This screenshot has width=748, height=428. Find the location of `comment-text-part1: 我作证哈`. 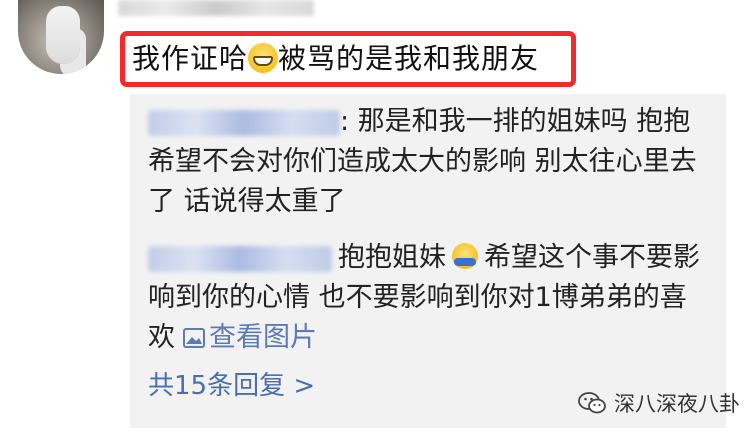

comment-text-part1: 我作证哈 is located at coordinates (190, 58).